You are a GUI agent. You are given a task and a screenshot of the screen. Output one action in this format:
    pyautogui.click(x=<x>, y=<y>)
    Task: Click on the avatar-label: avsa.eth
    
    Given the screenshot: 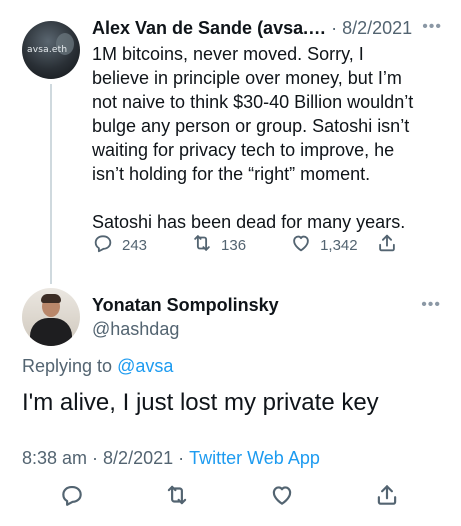 What is the action you would take?
    pyautogui.click(x=47, y=50)
    